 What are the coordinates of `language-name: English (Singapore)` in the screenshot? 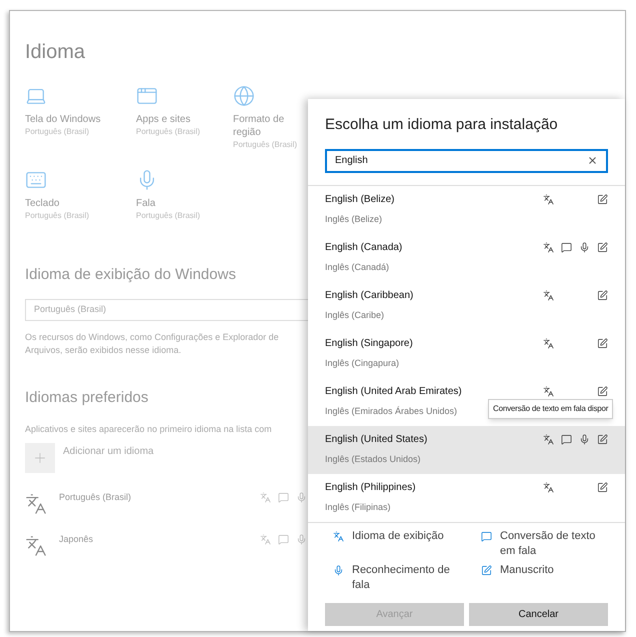 It's located at (369, 343).